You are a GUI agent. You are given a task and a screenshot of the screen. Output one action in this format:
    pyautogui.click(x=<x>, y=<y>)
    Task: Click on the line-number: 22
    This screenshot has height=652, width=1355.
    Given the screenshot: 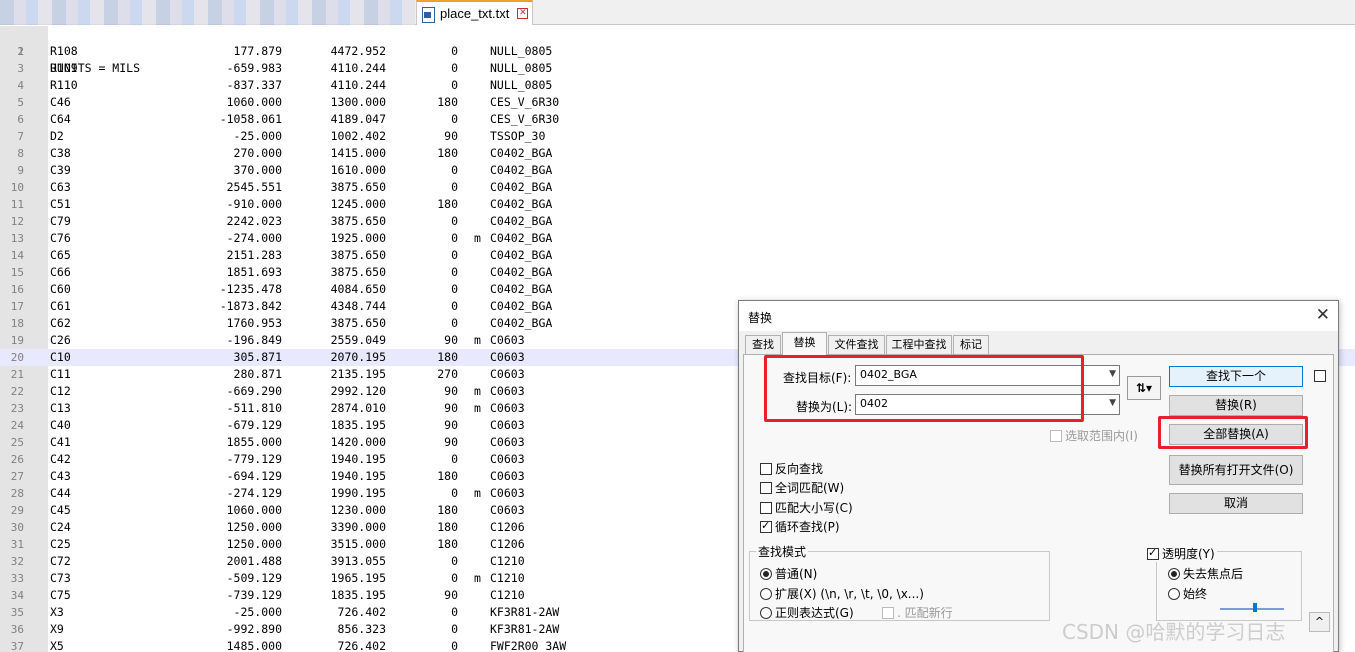 What is the action you would take?
    pyautogui.click(x=17, y=391)
    